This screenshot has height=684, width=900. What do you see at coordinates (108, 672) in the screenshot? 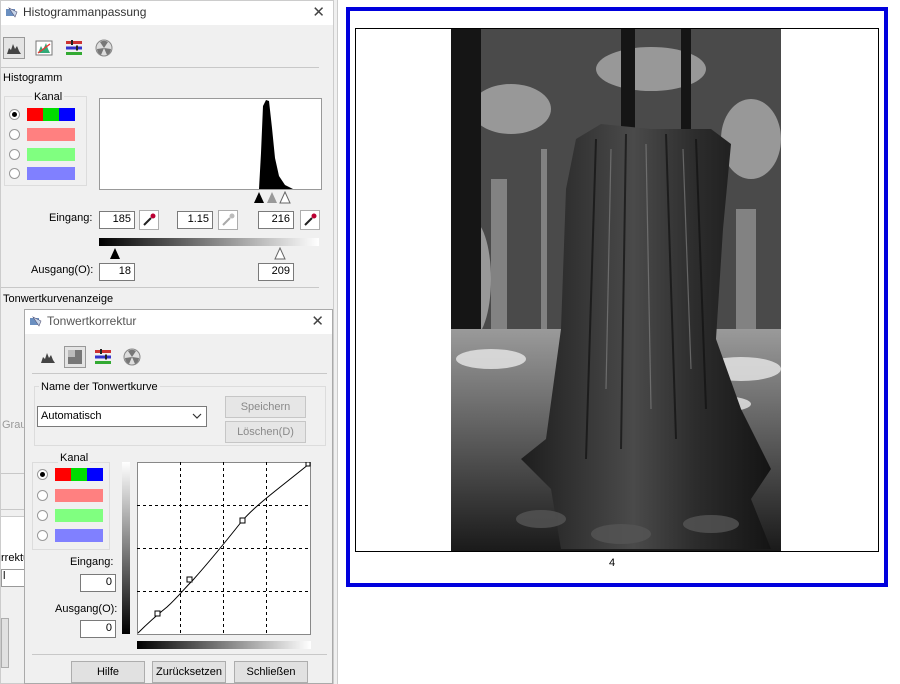
I see `help-button: Hilfe` at bounding box center [108, 672].